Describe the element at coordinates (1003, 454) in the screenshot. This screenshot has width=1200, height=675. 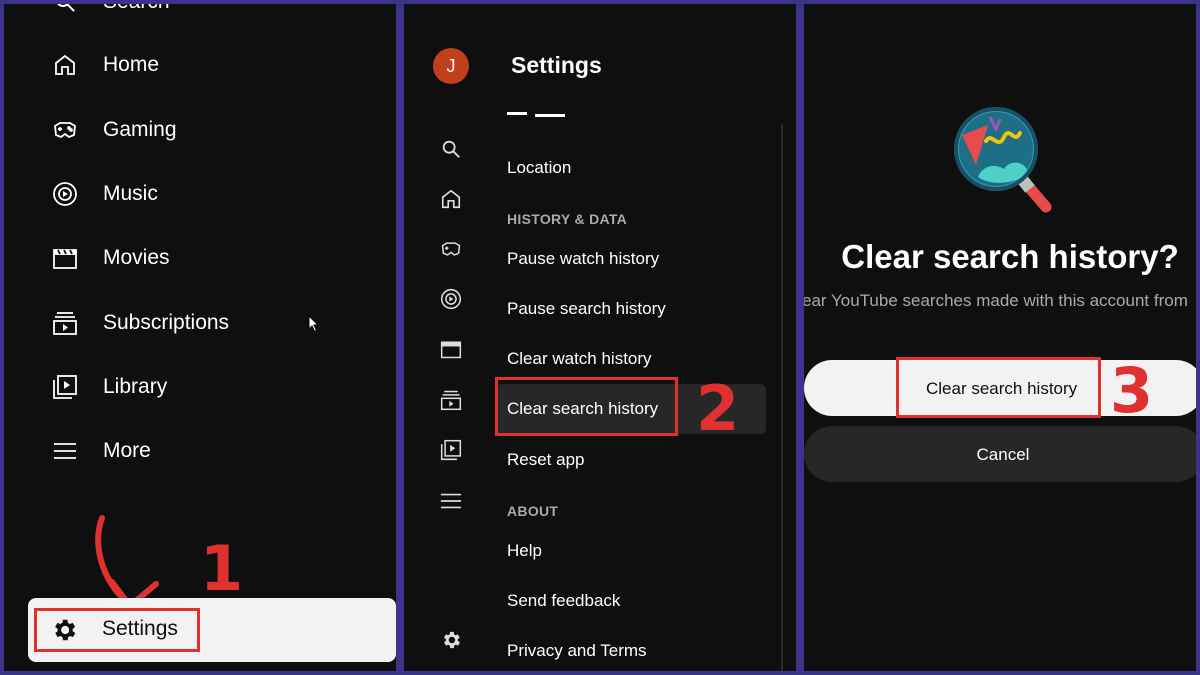
I see `button-label: Cancel` at that location.